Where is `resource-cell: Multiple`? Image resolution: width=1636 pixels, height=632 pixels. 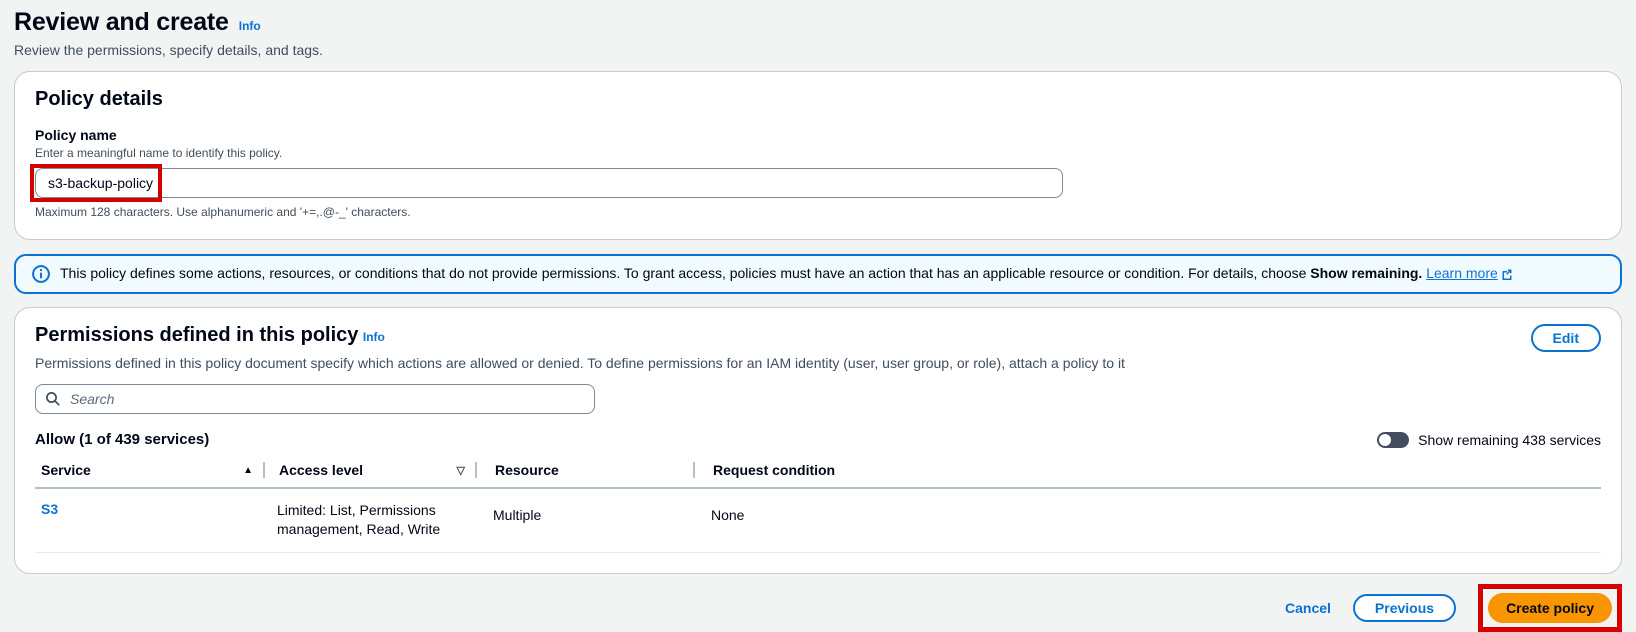
resource-cell: Multiple is located at coordinates (517, 515).